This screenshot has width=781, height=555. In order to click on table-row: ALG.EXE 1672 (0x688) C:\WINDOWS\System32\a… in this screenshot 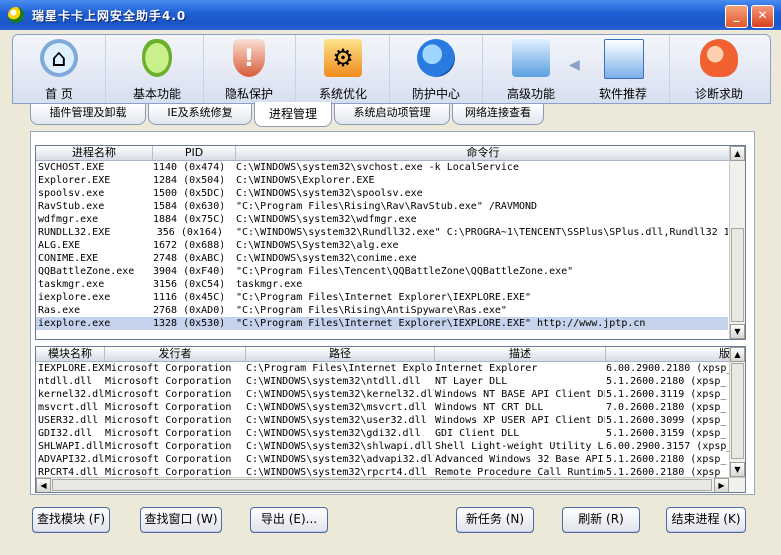, I will do `click(382, 245)`.